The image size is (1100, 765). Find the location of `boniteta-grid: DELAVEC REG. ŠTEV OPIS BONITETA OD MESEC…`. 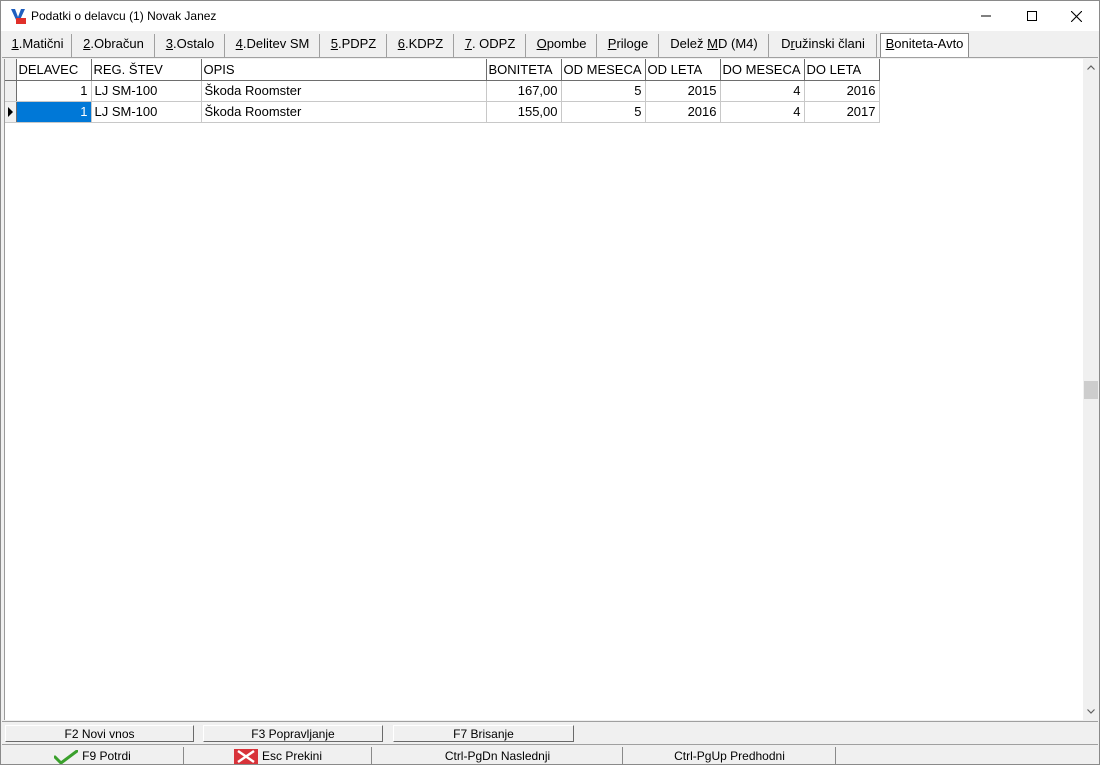

boniteta-grid: DELAVEC REG. ŠTEV OPIS BONITETA OD MESEC… is located at coordinates (442, 91).